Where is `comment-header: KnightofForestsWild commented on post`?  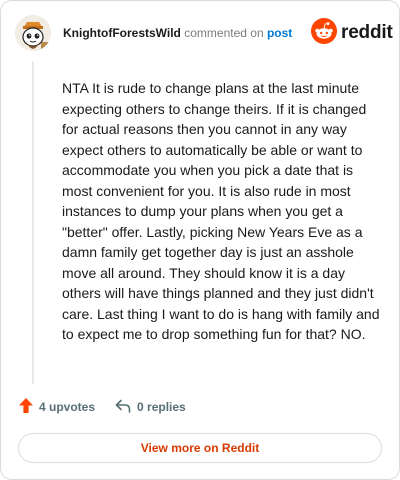
comment-header: KnightofForestsWild commented on post is located at coordinates (177, 33).